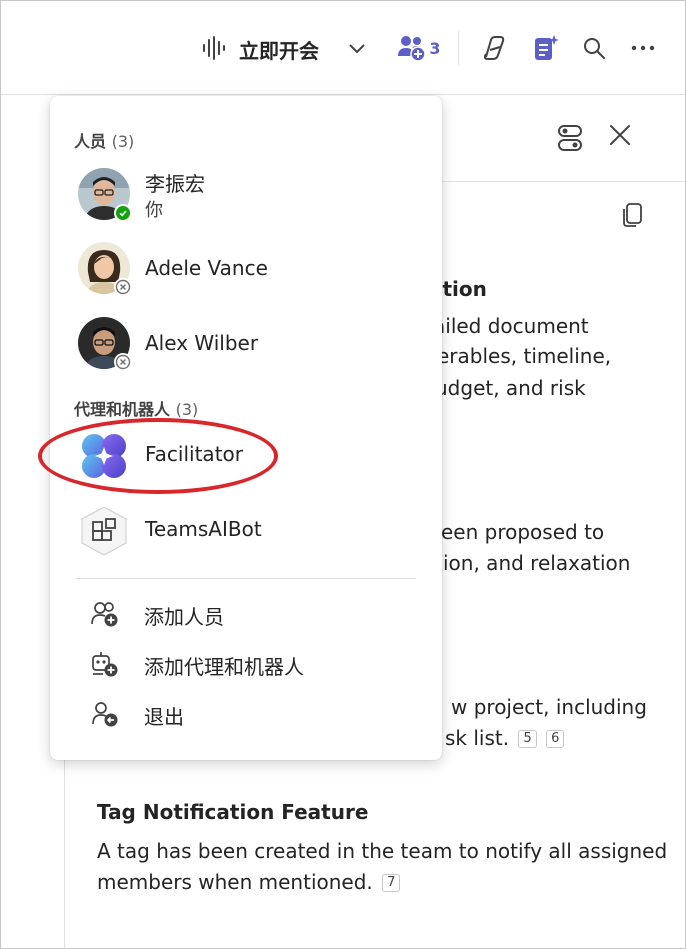 This screenshot has width=686, height=949. Describe the element at coordinates (104, 614) in the screenshot. I see `add-person-icon` at that location.